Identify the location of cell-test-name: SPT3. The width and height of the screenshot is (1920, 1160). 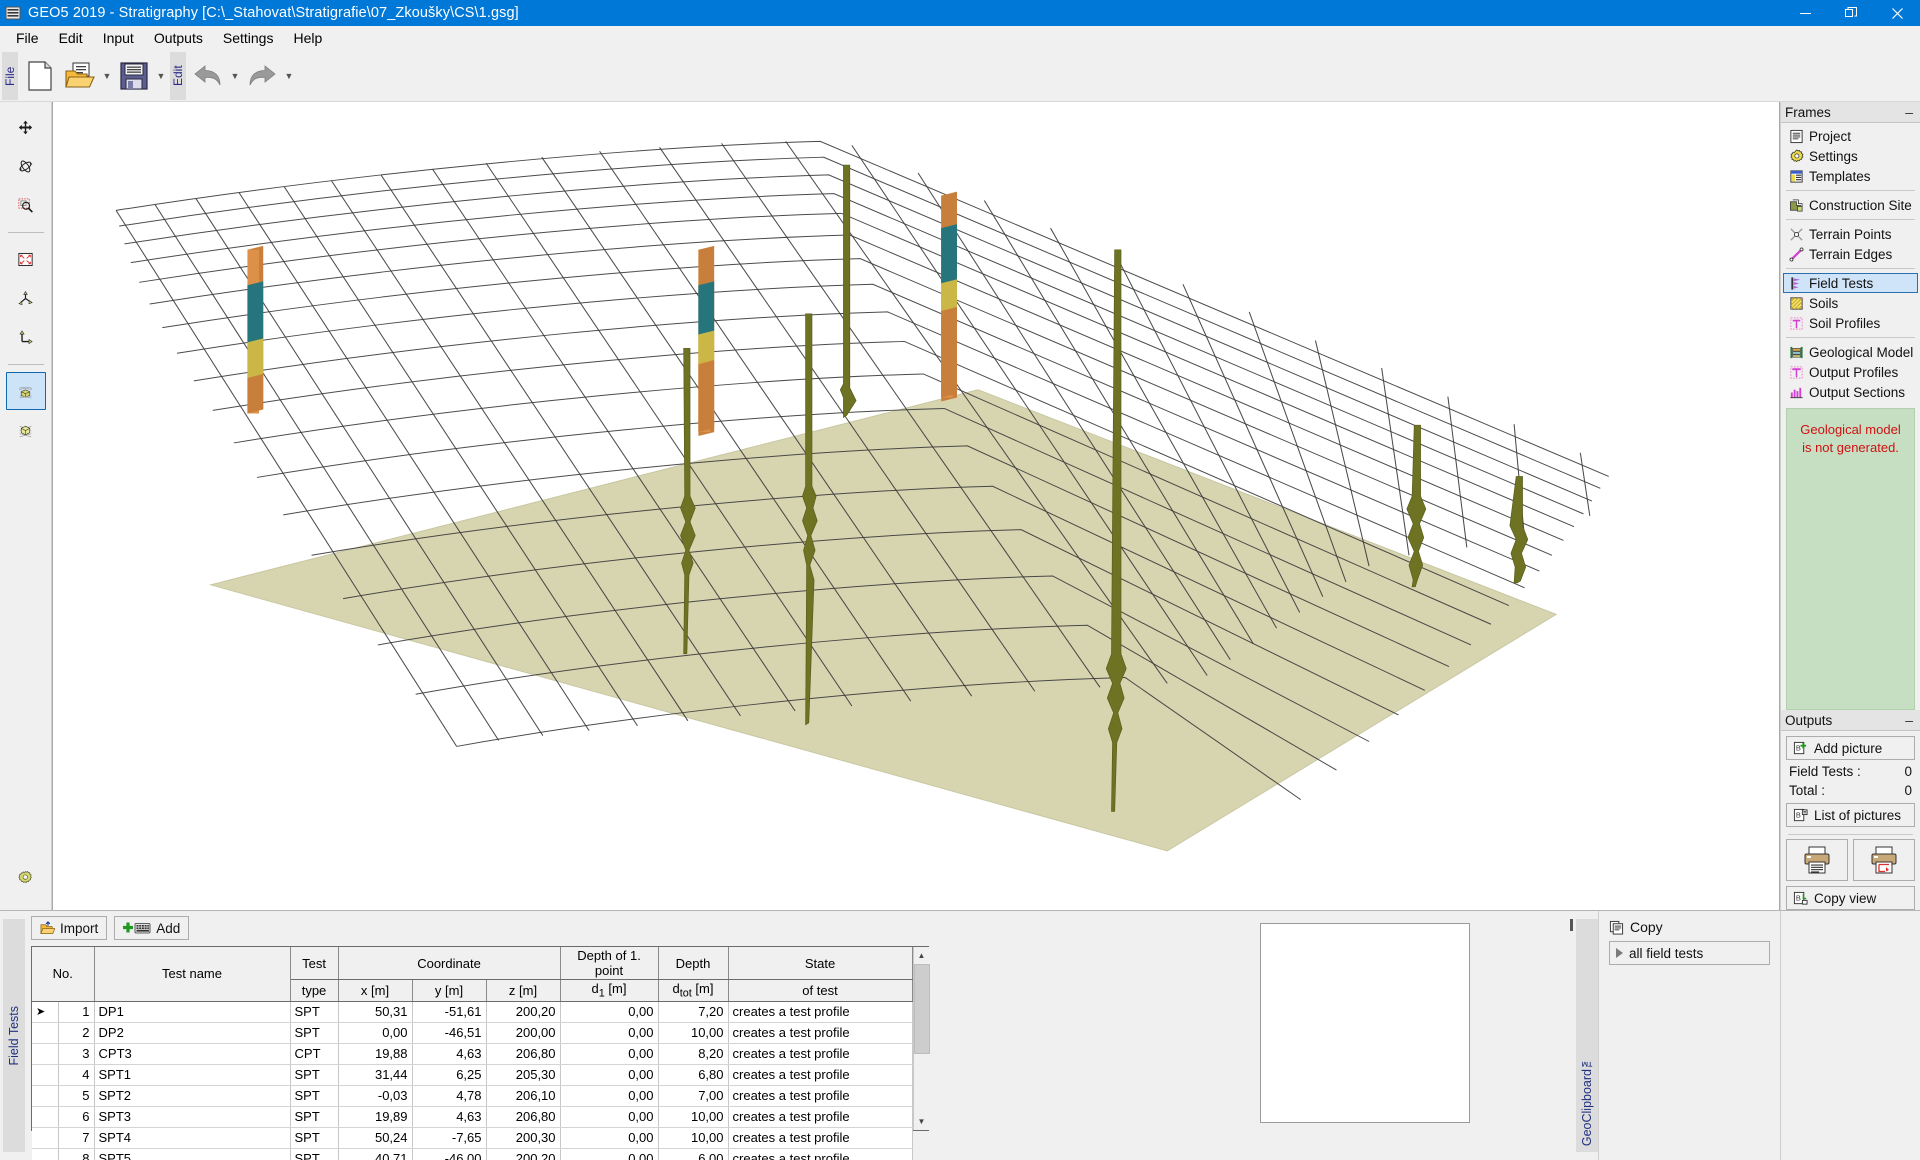
(192, 1117).